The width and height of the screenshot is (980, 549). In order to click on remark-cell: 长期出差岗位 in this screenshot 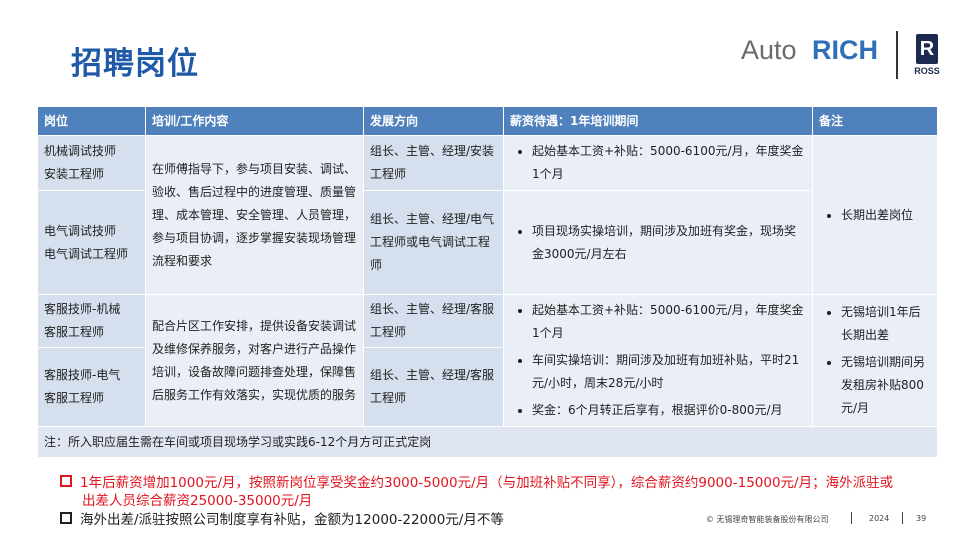, I will do `click(875, 215)`.